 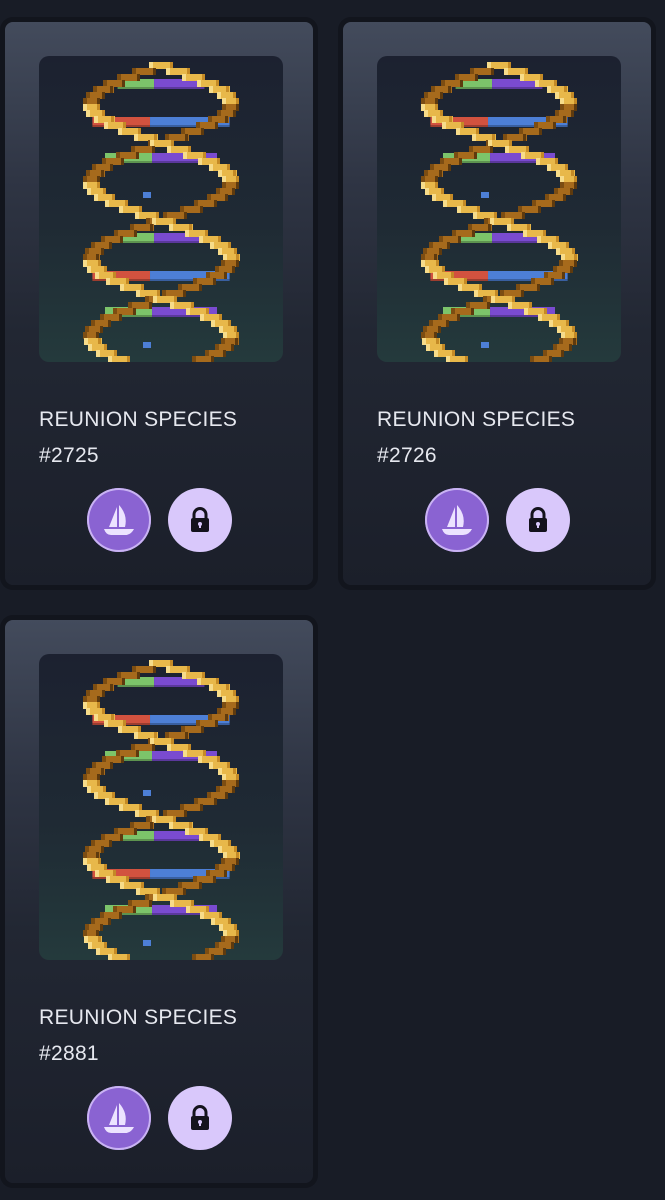 What do you see at coordinates (138, 1036) in the screenshot?
I see `nft-title: REUNION SPECIES #2881` at bounding box center [138, 1036].